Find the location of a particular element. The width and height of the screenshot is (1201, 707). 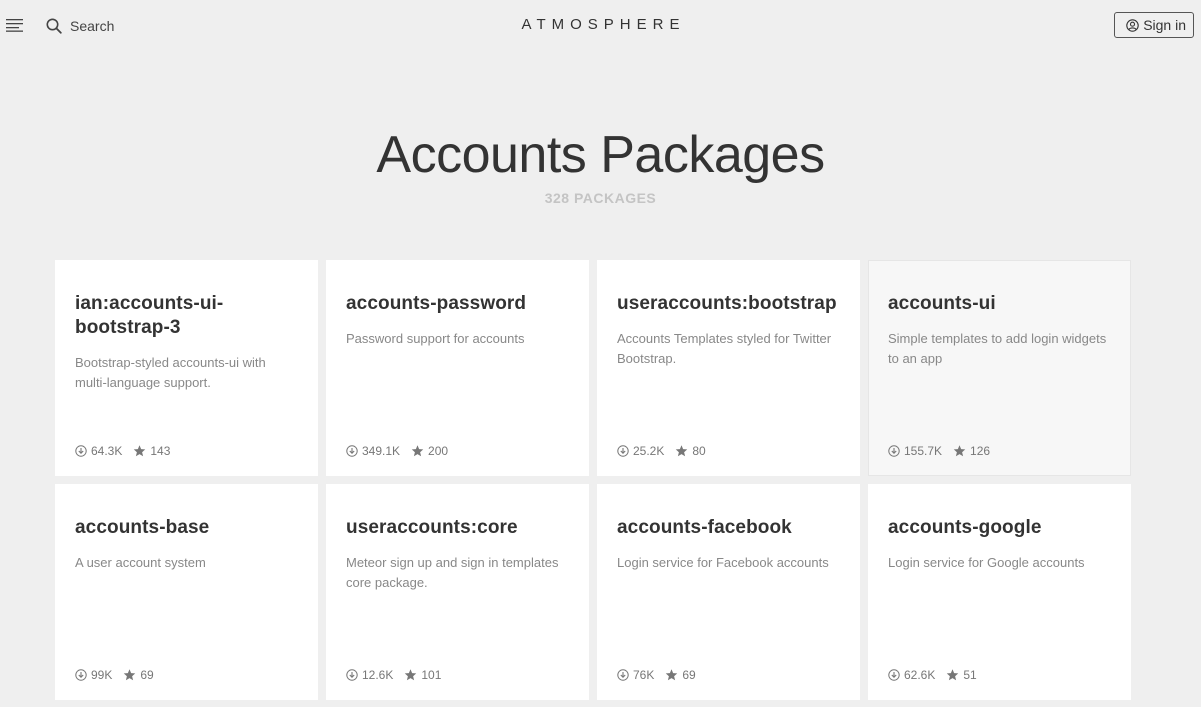

install-count: 76K is located at coordinates (635, 675).